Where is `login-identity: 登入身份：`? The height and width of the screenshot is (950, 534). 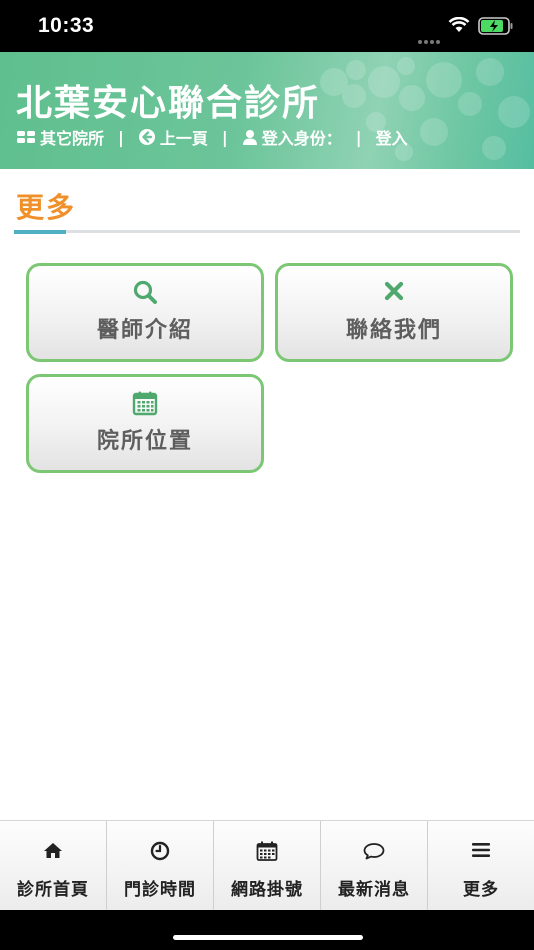 login-identity: 登入身份： is located at coordinates (292, 137).